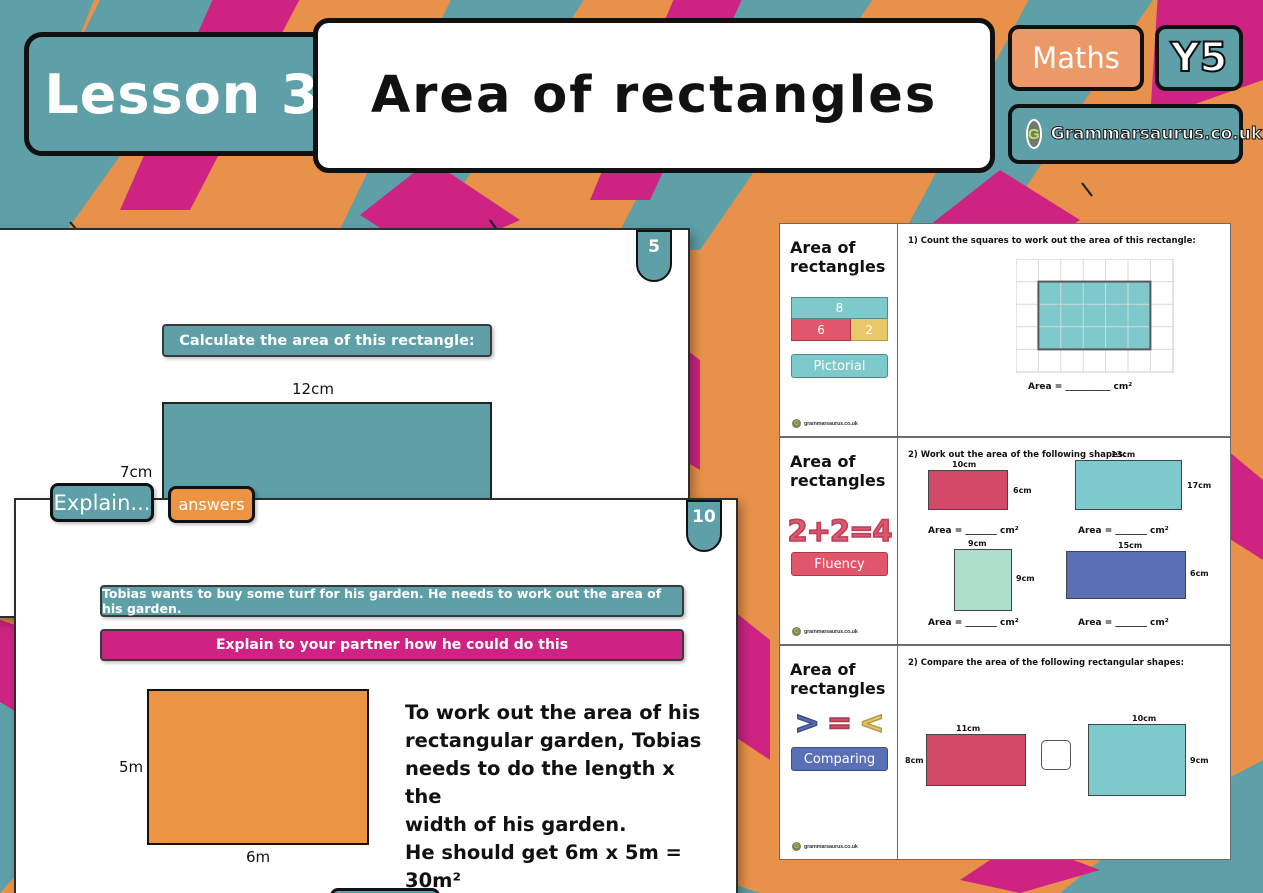 The width and height of the screenshot is (1263, 893). Describe the element at coordinates (1095, 316) in the screenshot. I see `area-counting-grid` at that location.